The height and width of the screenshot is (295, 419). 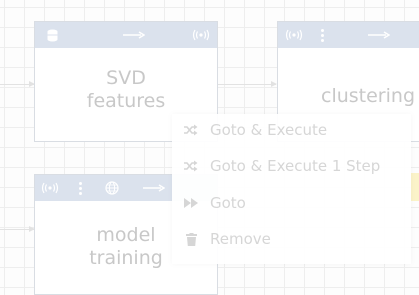 I want to click on menu-item-label: Remove, so click(x=240, y=239).